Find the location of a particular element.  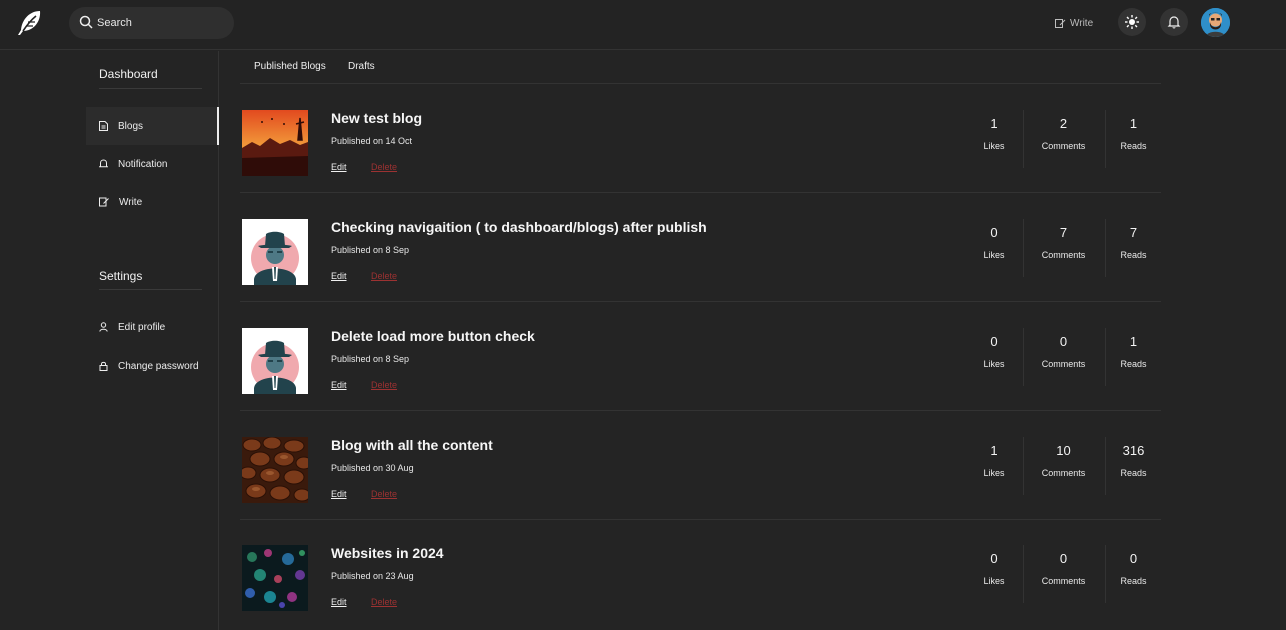

comments-count: 0 is located at coordinates (1063, 341).